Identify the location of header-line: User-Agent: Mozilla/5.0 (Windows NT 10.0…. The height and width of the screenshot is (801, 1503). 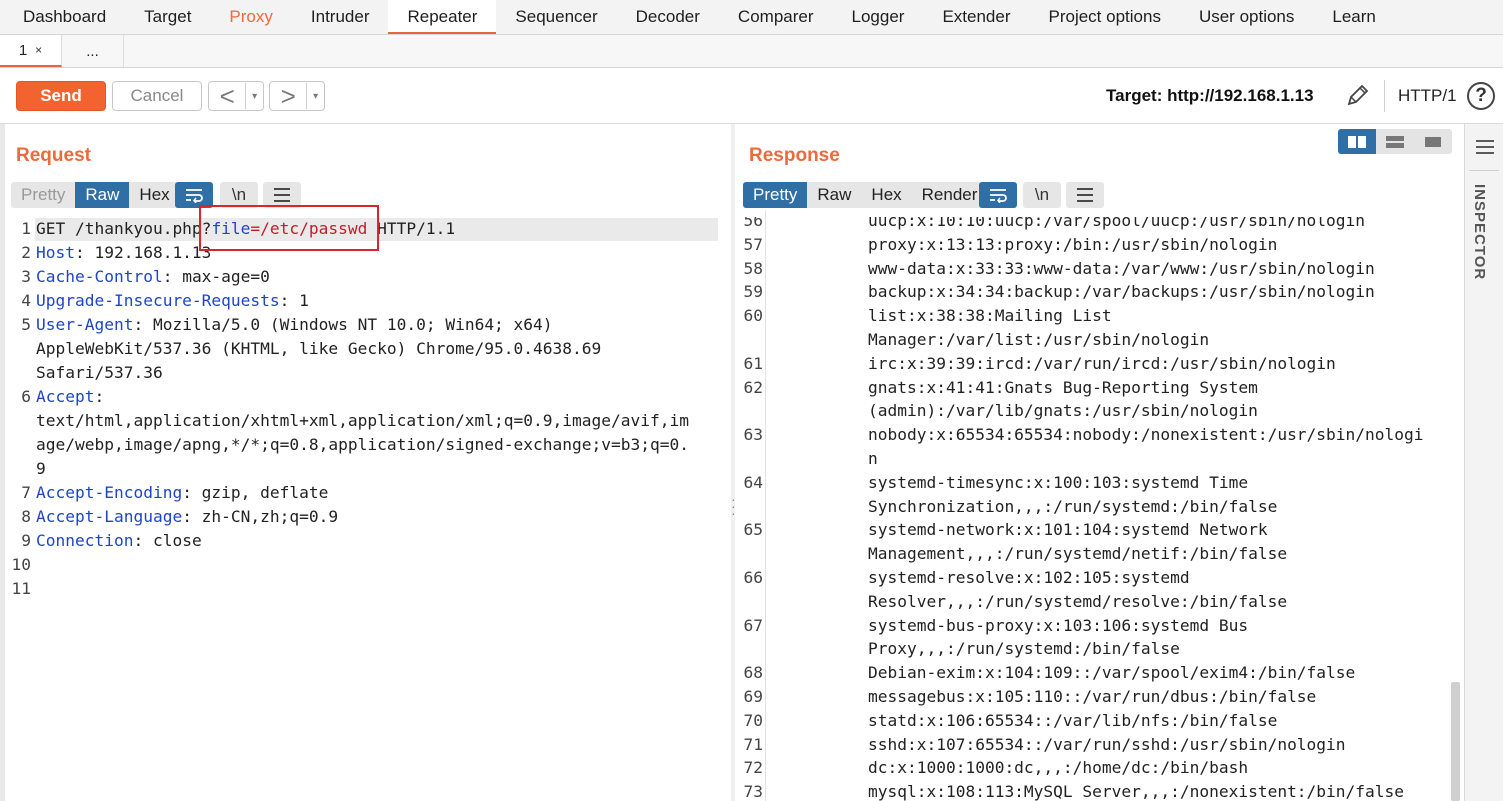
(294, 325).